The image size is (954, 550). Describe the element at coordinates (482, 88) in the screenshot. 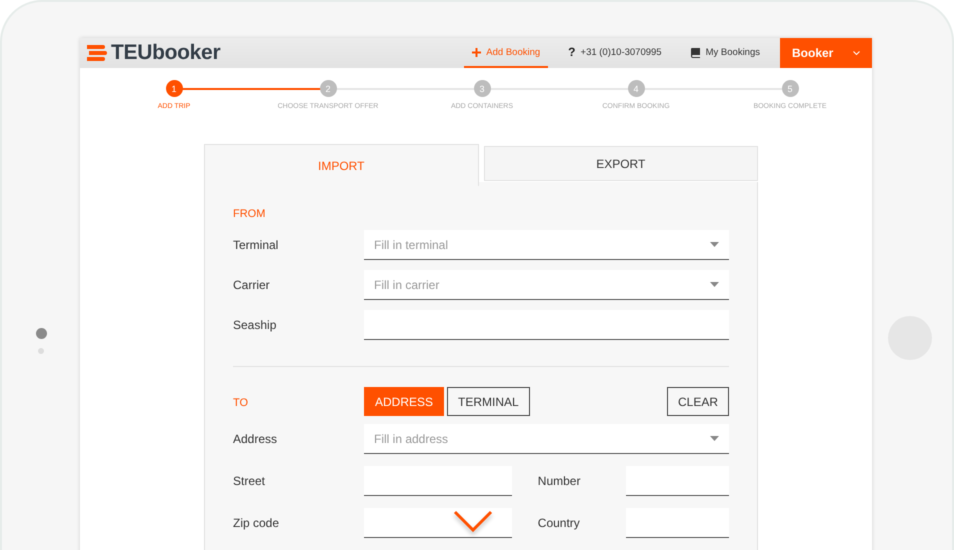

I see `step-number: 3` at that location.